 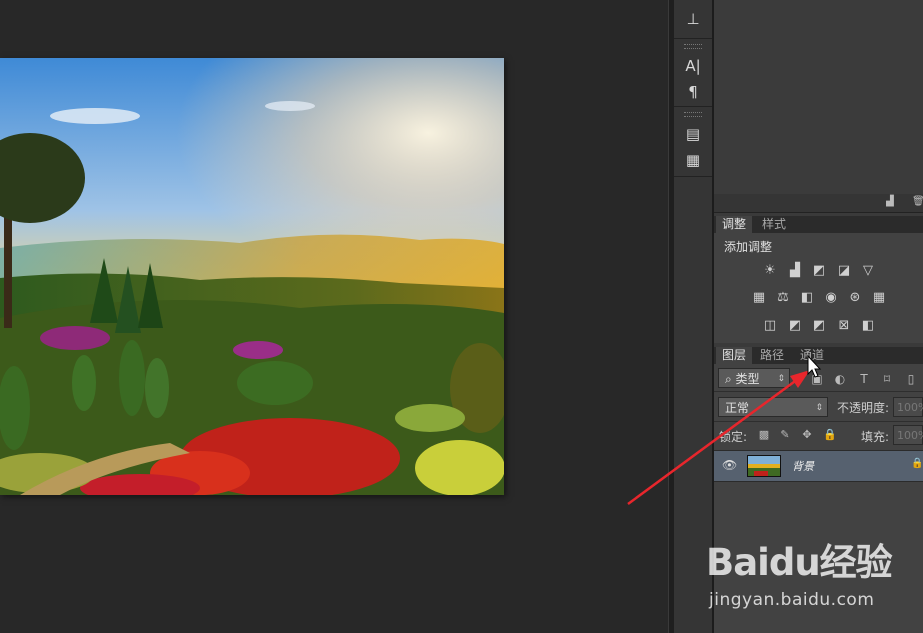 I want to click on photo-filter-icon: ◉, so click(x=831, y=298).